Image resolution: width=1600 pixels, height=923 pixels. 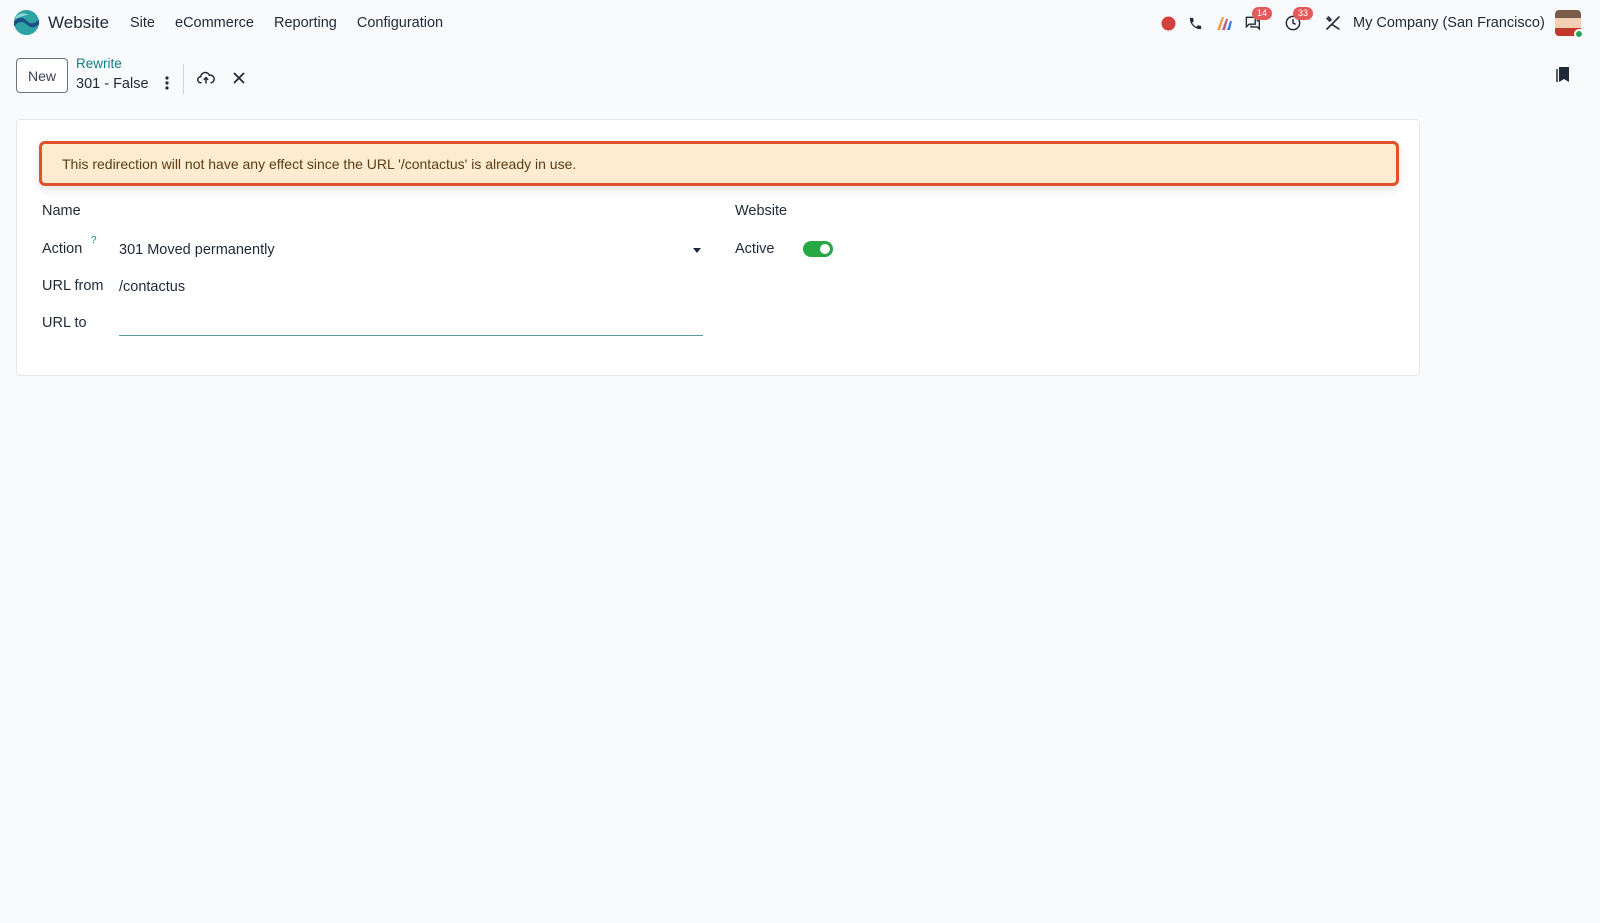 I want to click on active-label: Active, so click(x=755, y=249).